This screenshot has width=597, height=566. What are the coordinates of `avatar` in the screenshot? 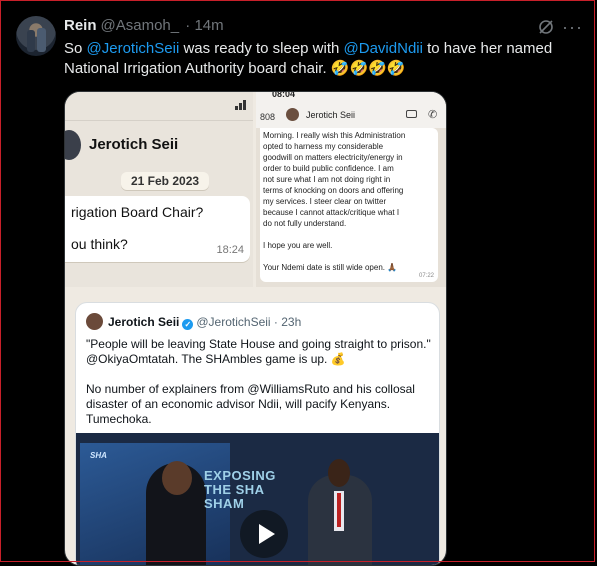 It's located at (36, 36).